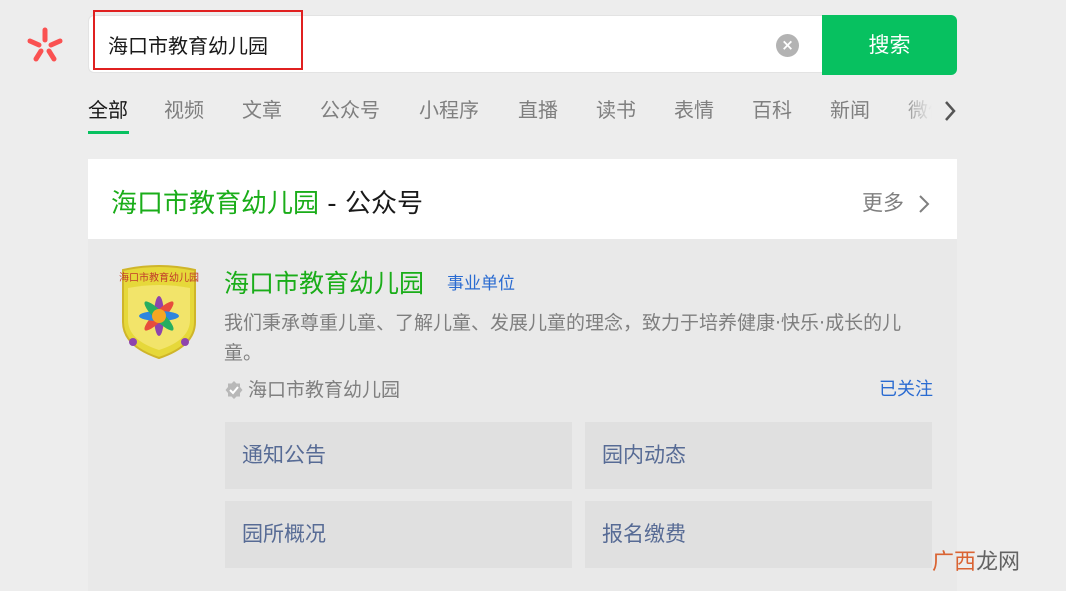  I want to click on menu-news-button: 园内动态, so click(758, 455).